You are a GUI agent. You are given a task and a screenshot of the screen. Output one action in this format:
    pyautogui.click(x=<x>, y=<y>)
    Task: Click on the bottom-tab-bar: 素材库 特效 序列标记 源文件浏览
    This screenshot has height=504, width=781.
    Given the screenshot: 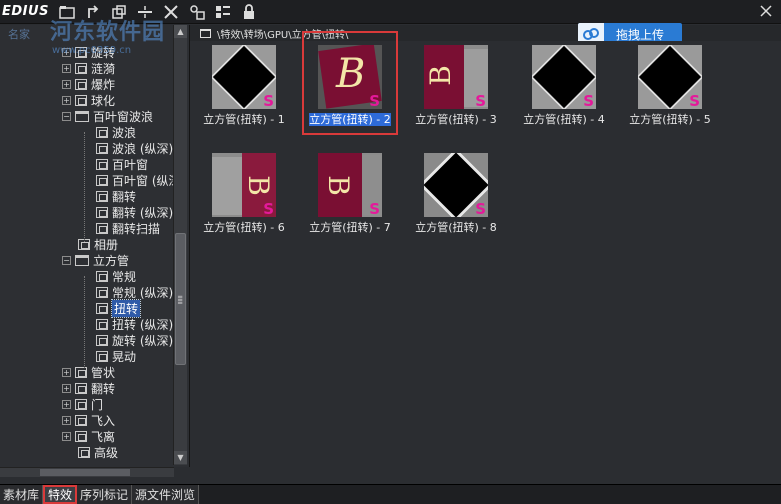 What is the action you would take?
    pyautogui.click(x=390, y=494)
    